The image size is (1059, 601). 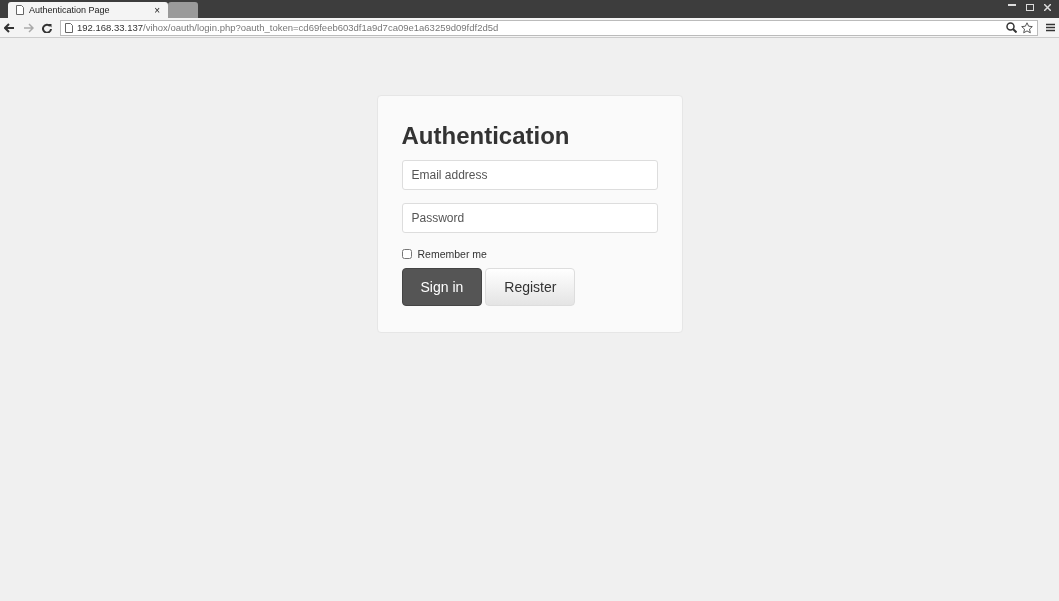 I want to click on minimize-icon, so click(x=1012, y=5).